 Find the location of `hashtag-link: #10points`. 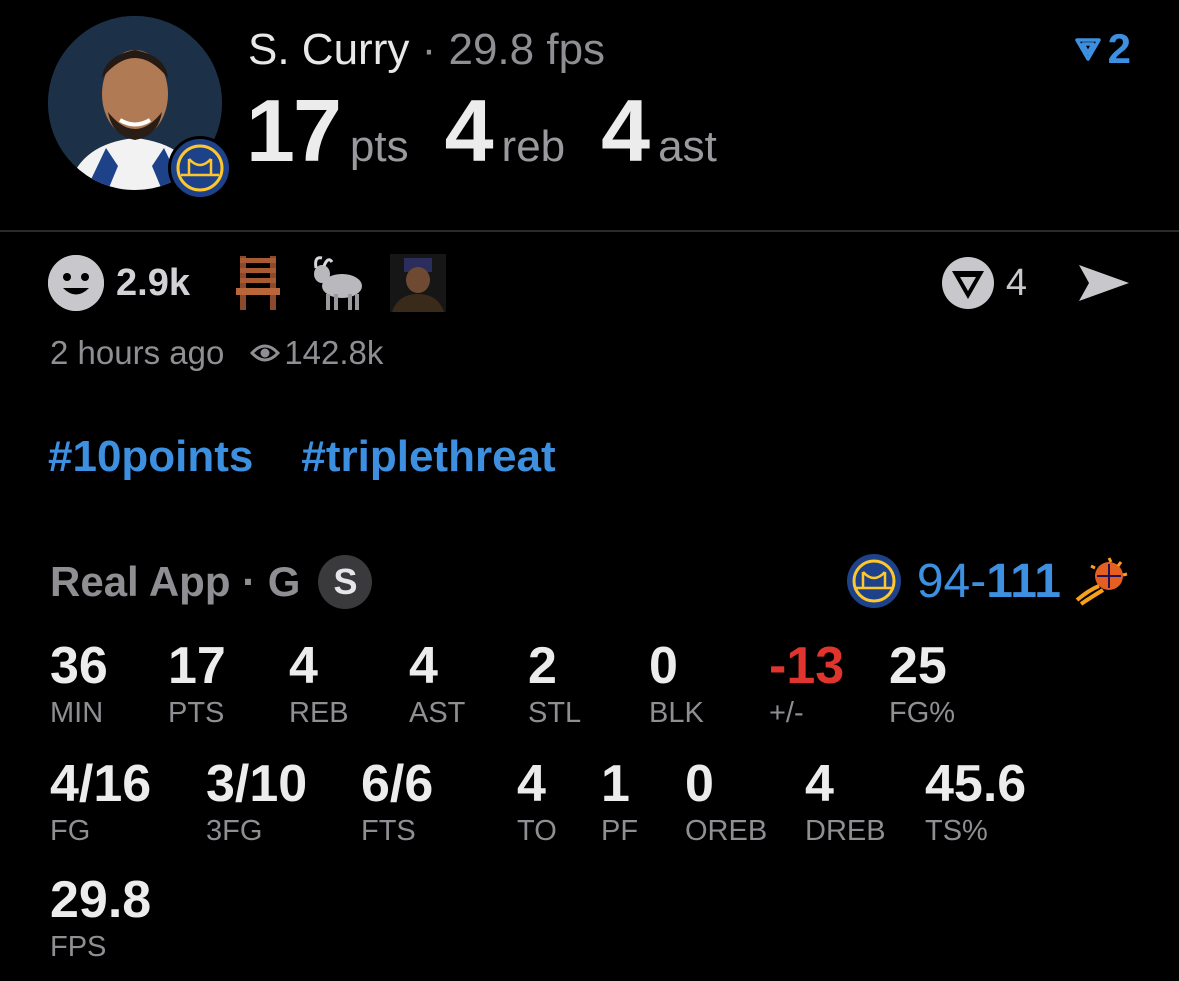

hashtag-link: #10points is located at coordinates (150, 457).